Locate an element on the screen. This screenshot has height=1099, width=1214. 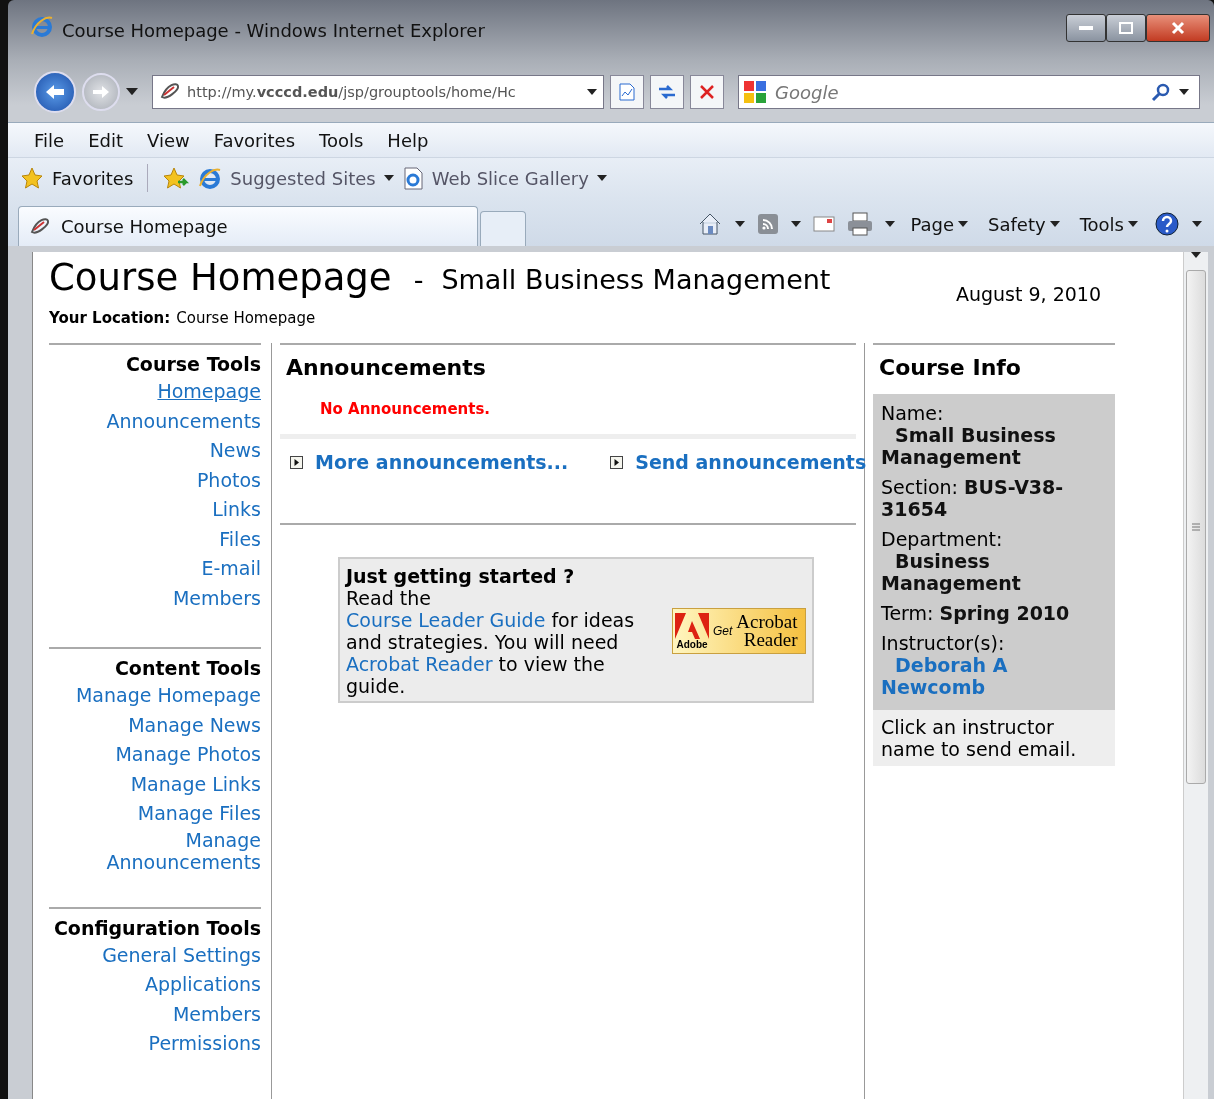
sidebar-link: Manage Announcements is located at coordinates (155, 850).